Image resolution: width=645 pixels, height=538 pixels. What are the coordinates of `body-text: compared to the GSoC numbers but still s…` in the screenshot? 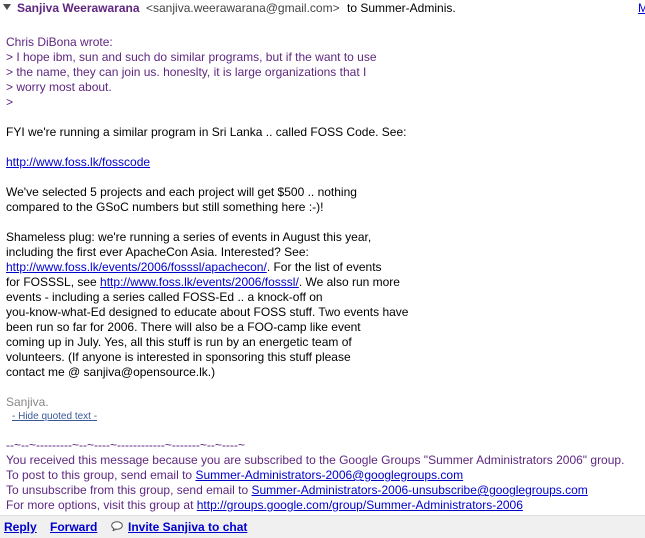 It's located at (165, 207).